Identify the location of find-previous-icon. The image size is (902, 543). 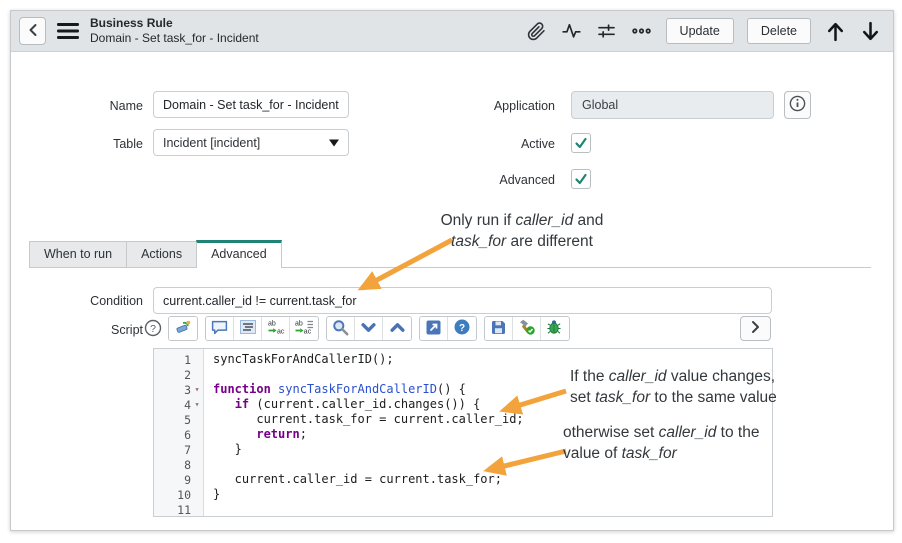
(397, 329).